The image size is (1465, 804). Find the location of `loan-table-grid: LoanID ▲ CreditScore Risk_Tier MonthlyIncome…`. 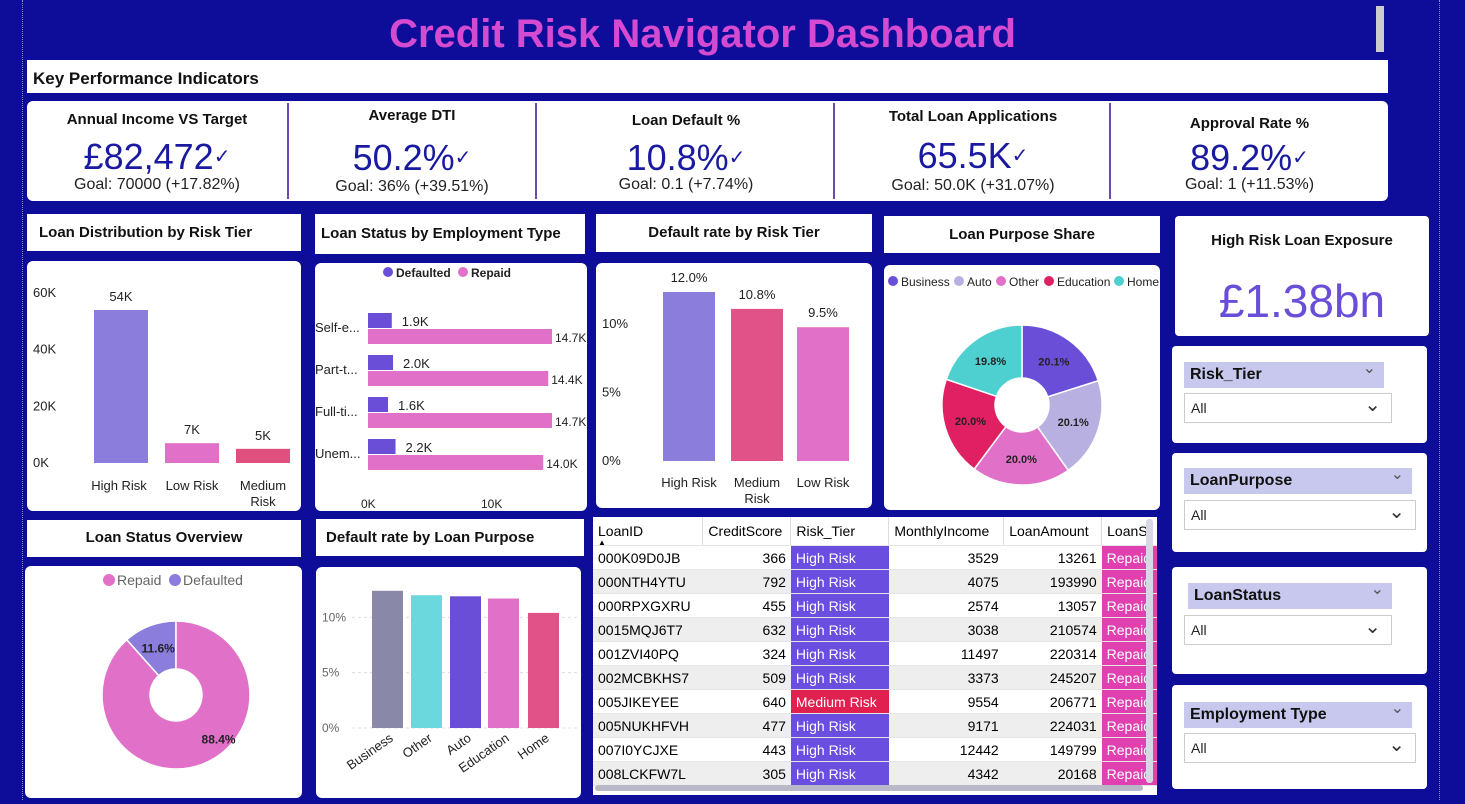

loan-table-grid: LoanID ▲ CreditScore Risk_Tier MonthlyIncome… is located at coordinates (875, 651).